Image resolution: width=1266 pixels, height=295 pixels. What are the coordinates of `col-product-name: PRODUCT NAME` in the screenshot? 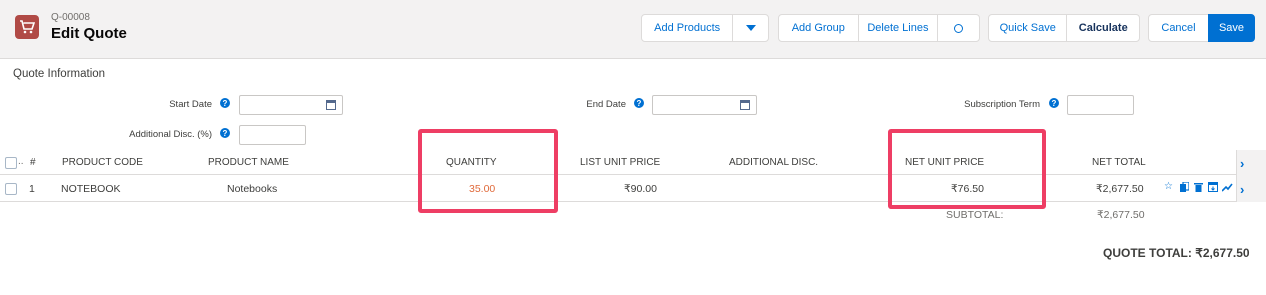 It's located at (248, 162).